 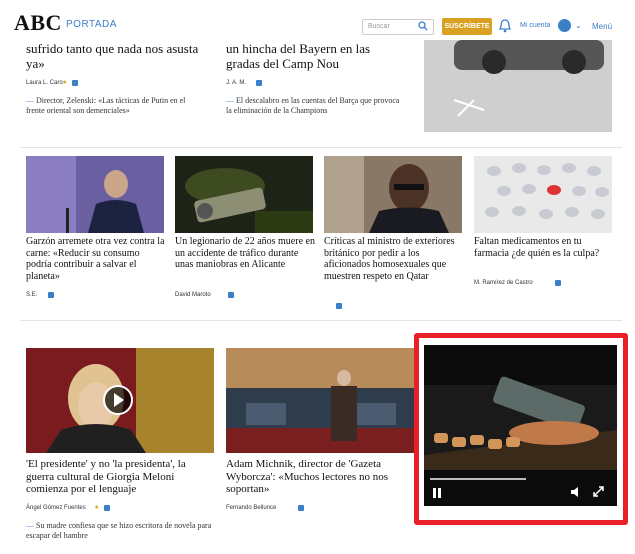 I want to click on car-photo, so click(x=518, y=86).